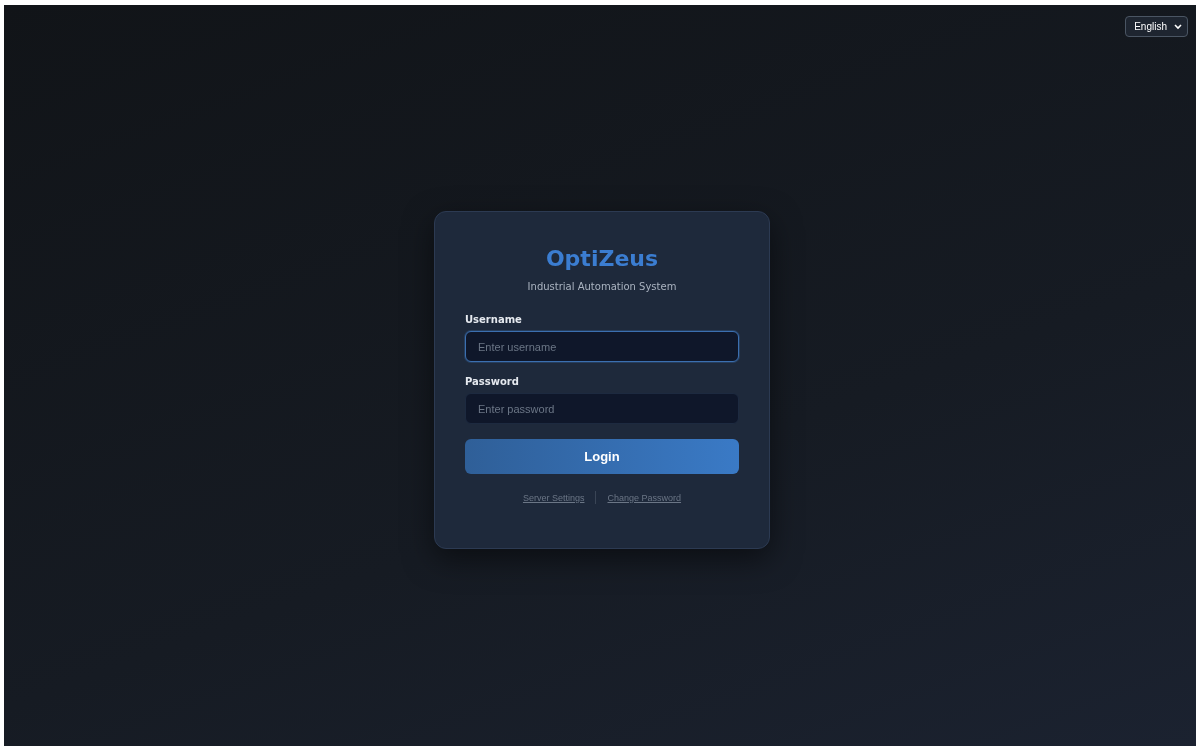  Describe the element at coordinates (602, 346) in the screenshot. I see `input-field: Enter username` at that location.